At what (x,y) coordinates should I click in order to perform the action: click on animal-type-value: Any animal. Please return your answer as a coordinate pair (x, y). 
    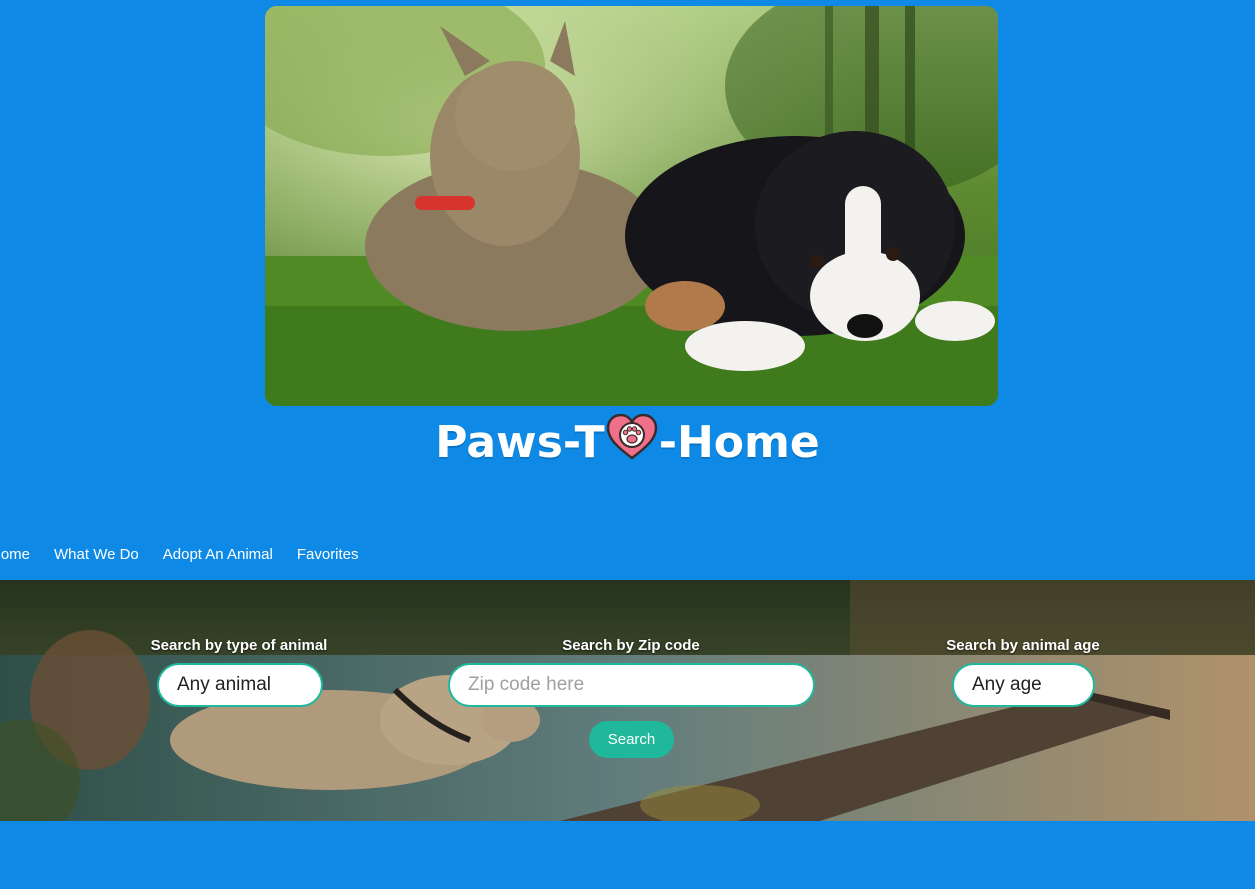
    Looking at the image, I should click on (224, 684).